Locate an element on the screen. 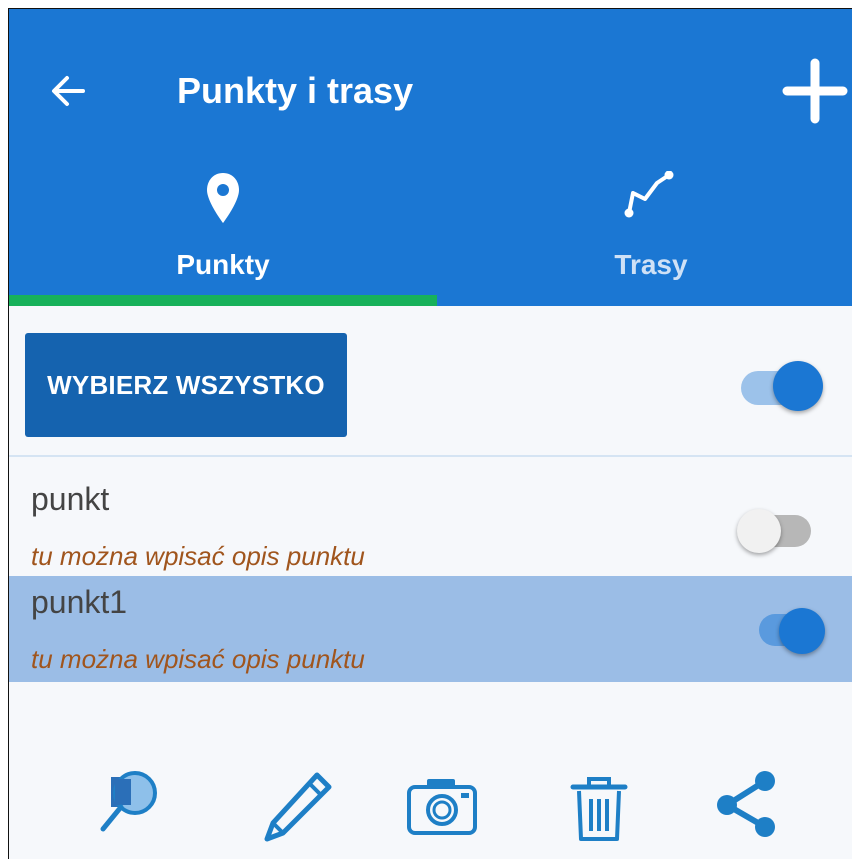  camera-icon is located at coordinates (442, 807).